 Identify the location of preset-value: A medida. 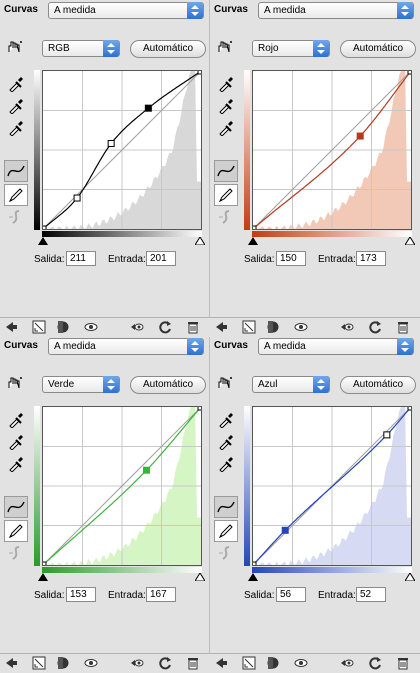
(75, 346).